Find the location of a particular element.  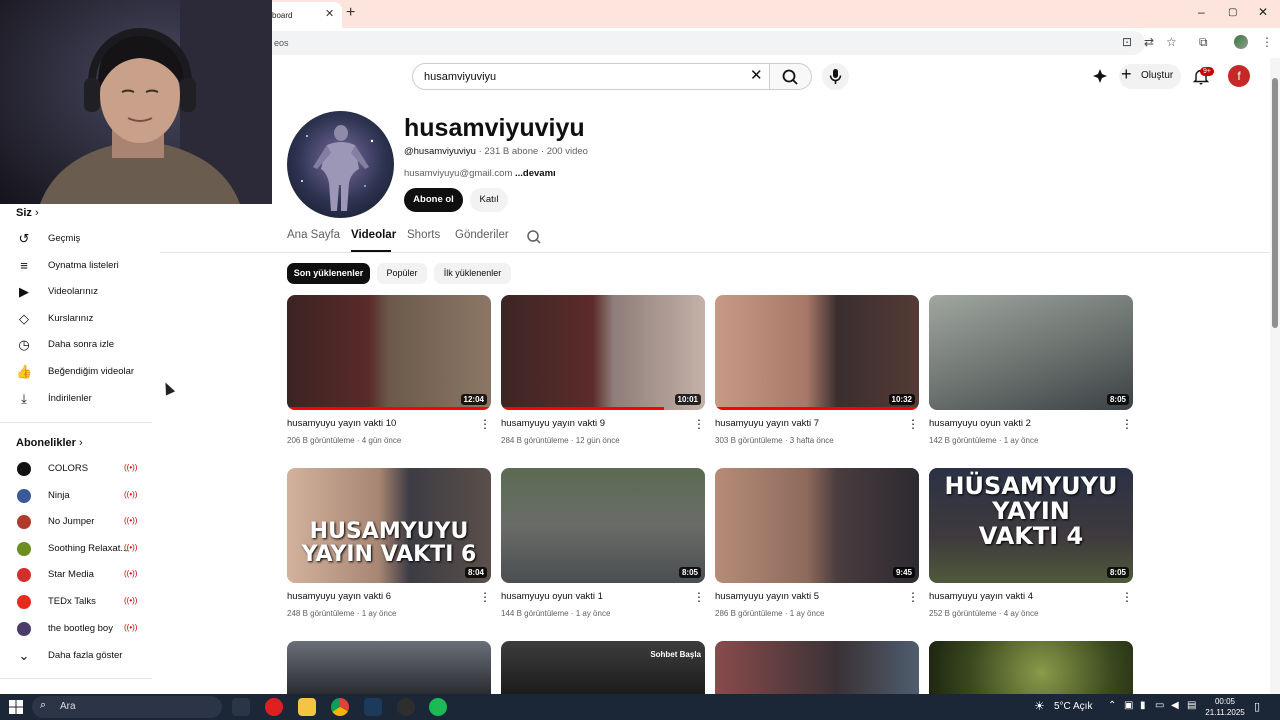

show-more-button: ⌄ Daha fazla göster is located at coordinates (75, 656).